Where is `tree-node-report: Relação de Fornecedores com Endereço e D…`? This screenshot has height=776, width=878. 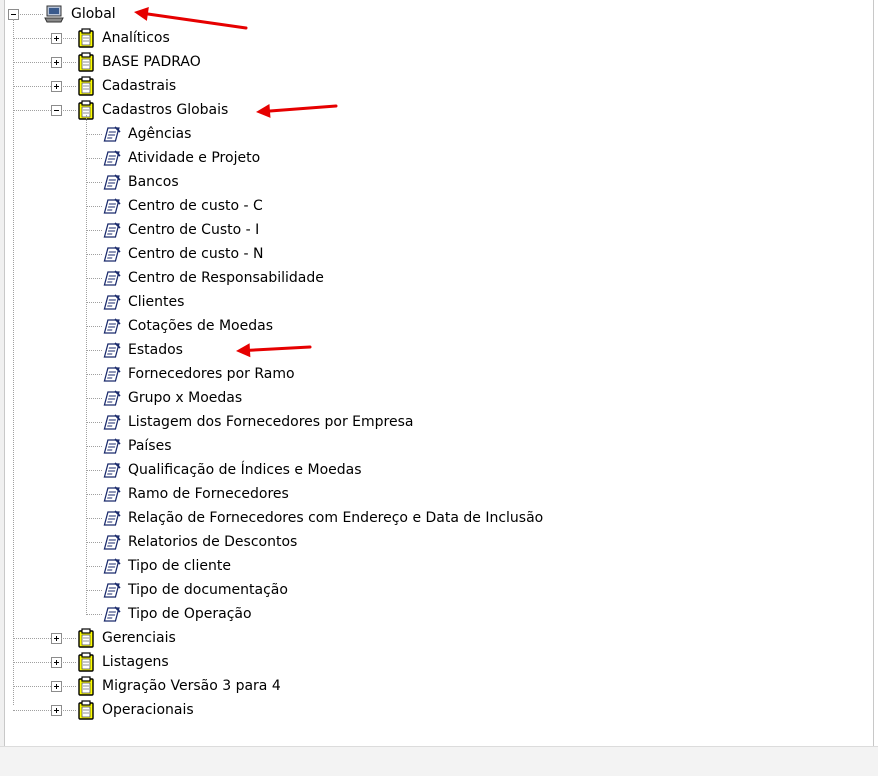
tree-node-report: Relação de Fornecedores com Endereço e D… is located at coordinates (323, 518).